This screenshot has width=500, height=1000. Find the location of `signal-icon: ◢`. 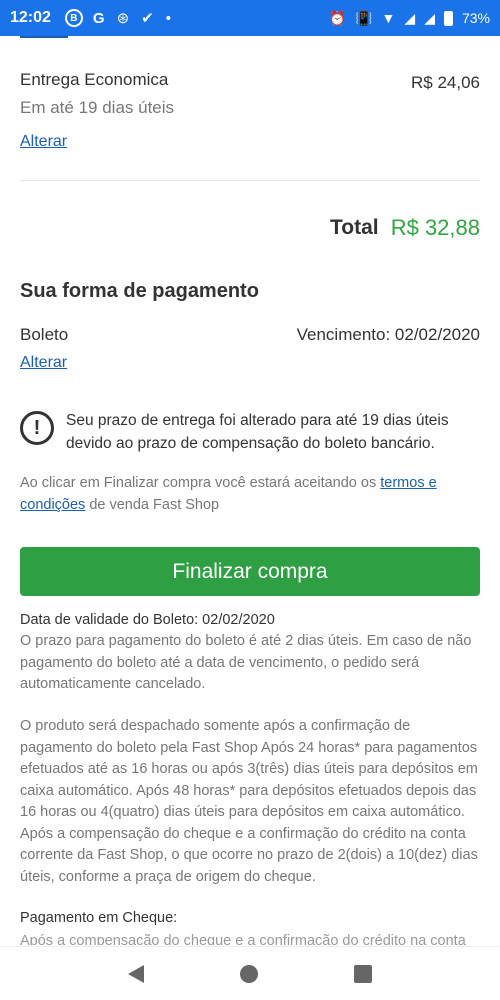

signal-icon: ◢ is located at coordinates (410, 17).